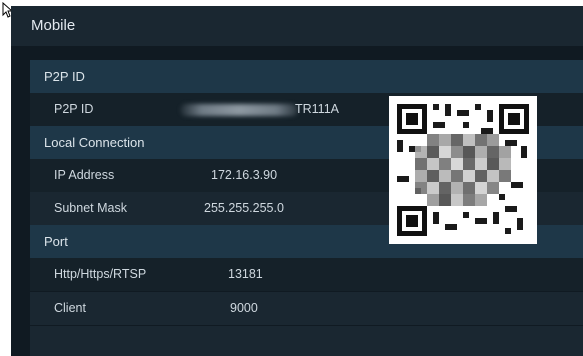  Describe the element at coordinates (74, 109) in the screenshot. I see `p2p-id-label: P2P ID` at that location.